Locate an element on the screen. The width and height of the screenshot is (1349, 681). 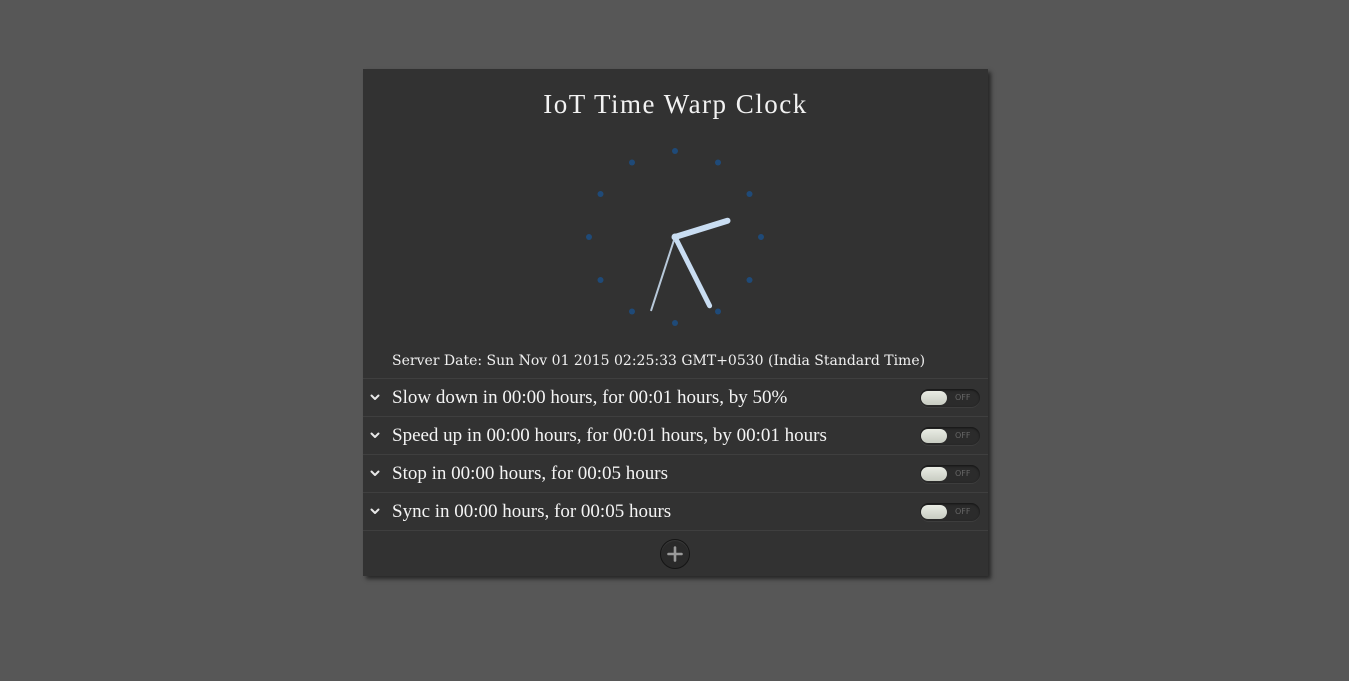
rule-label: Sync in 00:00 hours, for 00:05 hours is located at coordinates (532, 511).